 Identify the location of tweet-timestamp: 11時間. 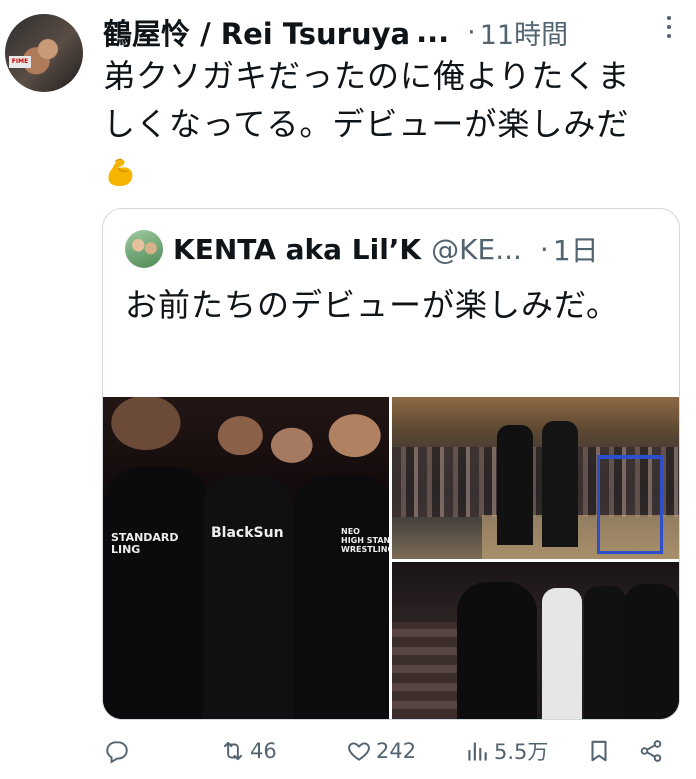
(524, 32).